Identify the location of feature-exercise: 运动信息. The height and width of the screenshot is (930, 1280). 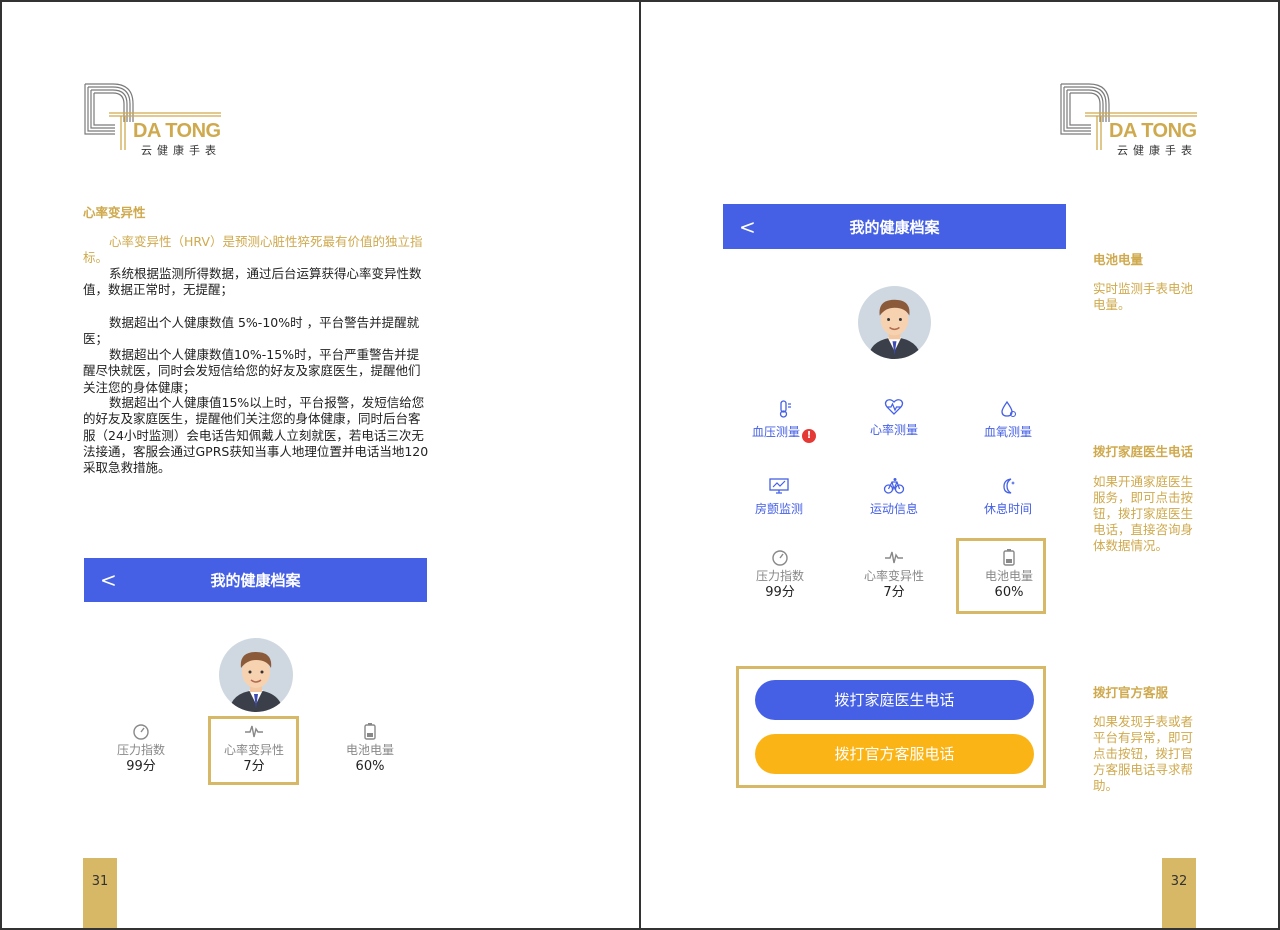
(894, 497).